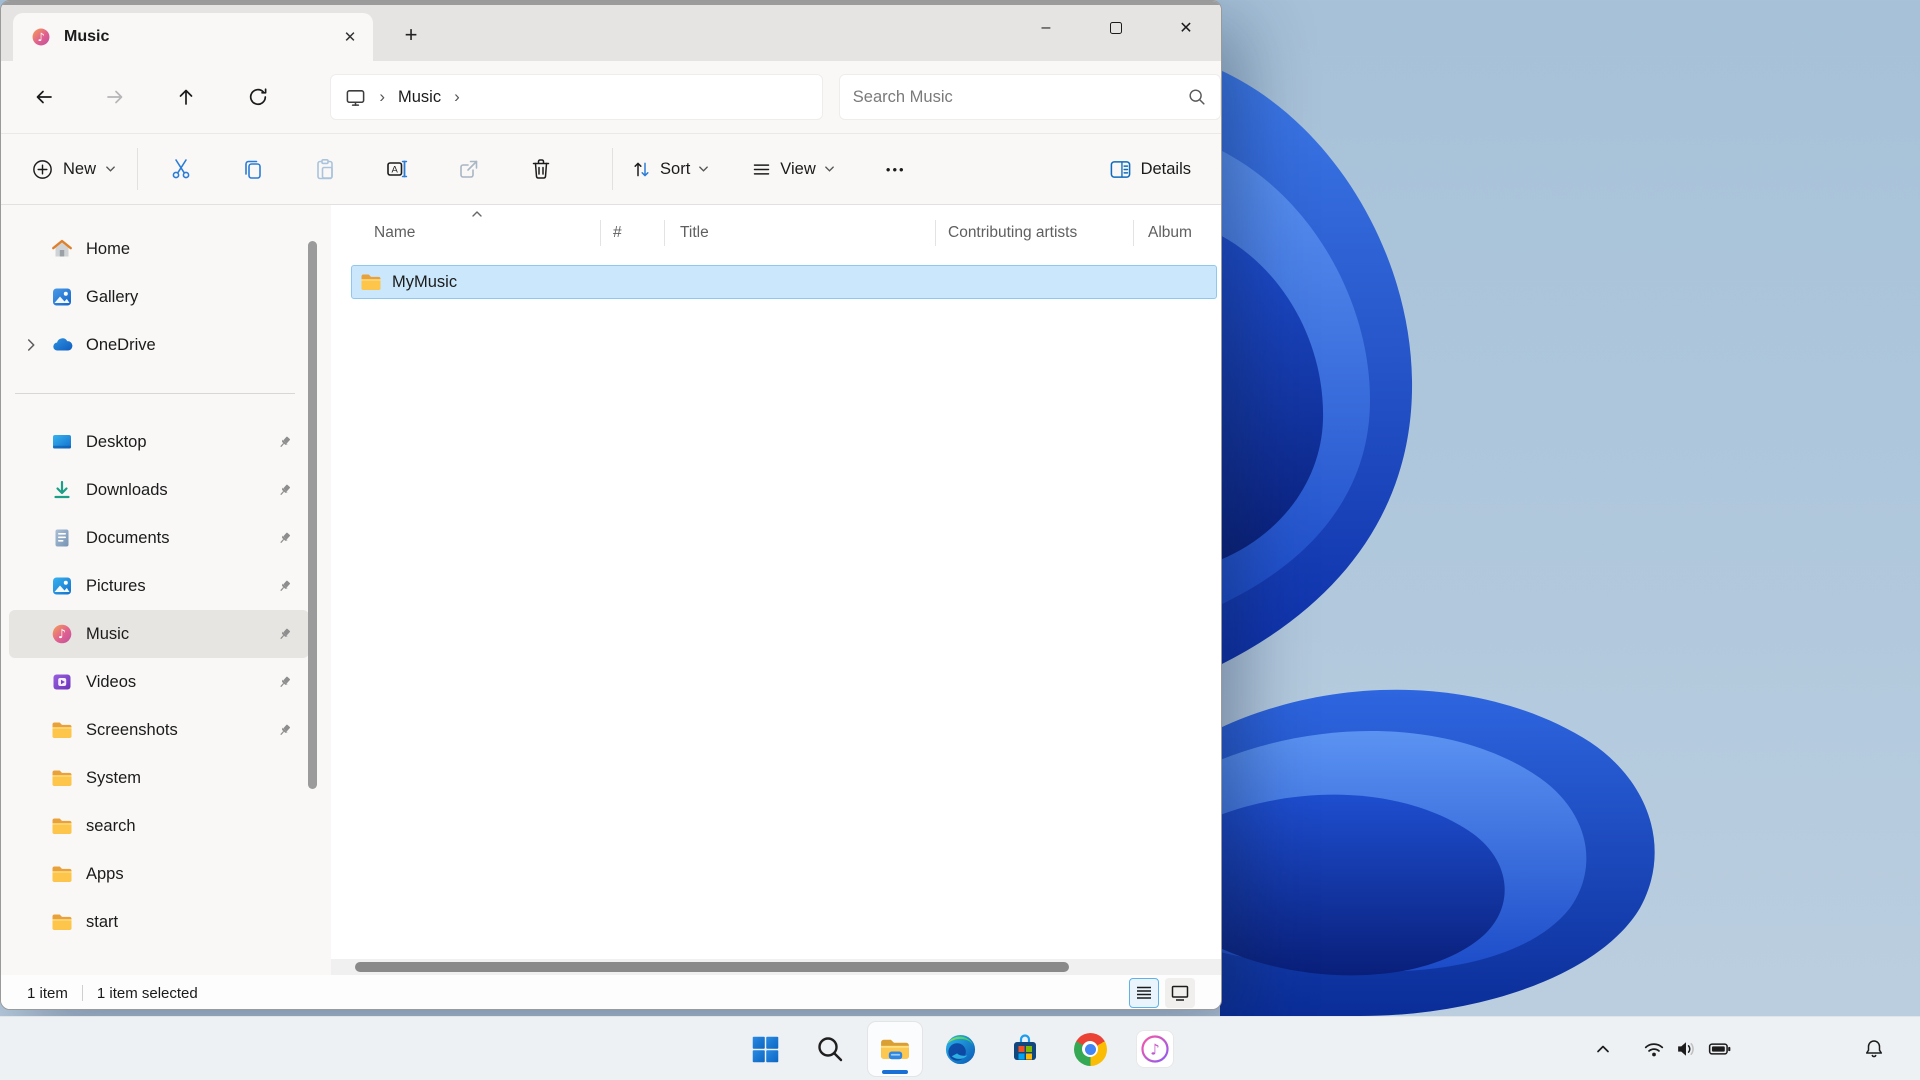  What do you see at coordinates (62, 538) in the screenshot?
I see `documents-icon` at bounding box center [62, 538].